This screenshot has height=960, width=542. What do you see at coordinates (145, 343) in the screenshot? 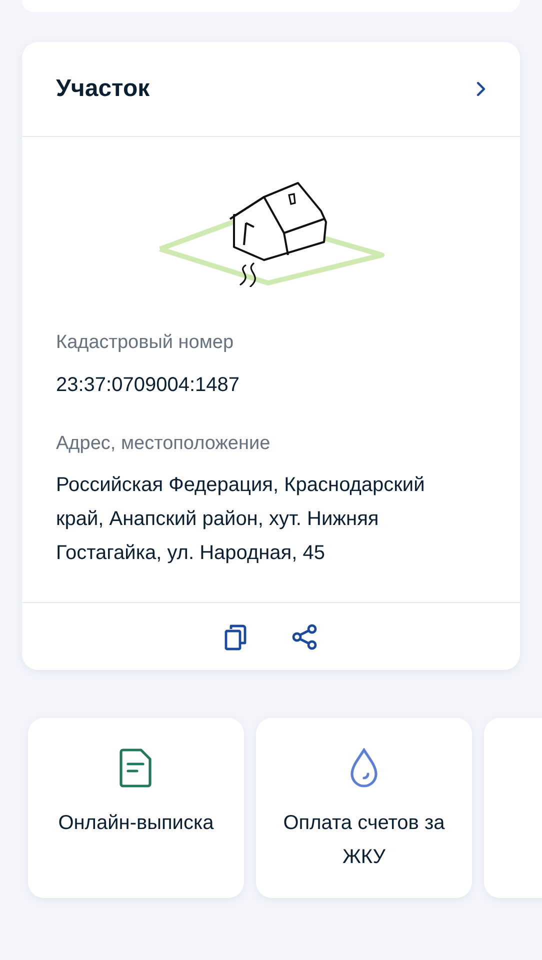
I see `field-label: Кадастровый номер` at bounding box center [145, 343].